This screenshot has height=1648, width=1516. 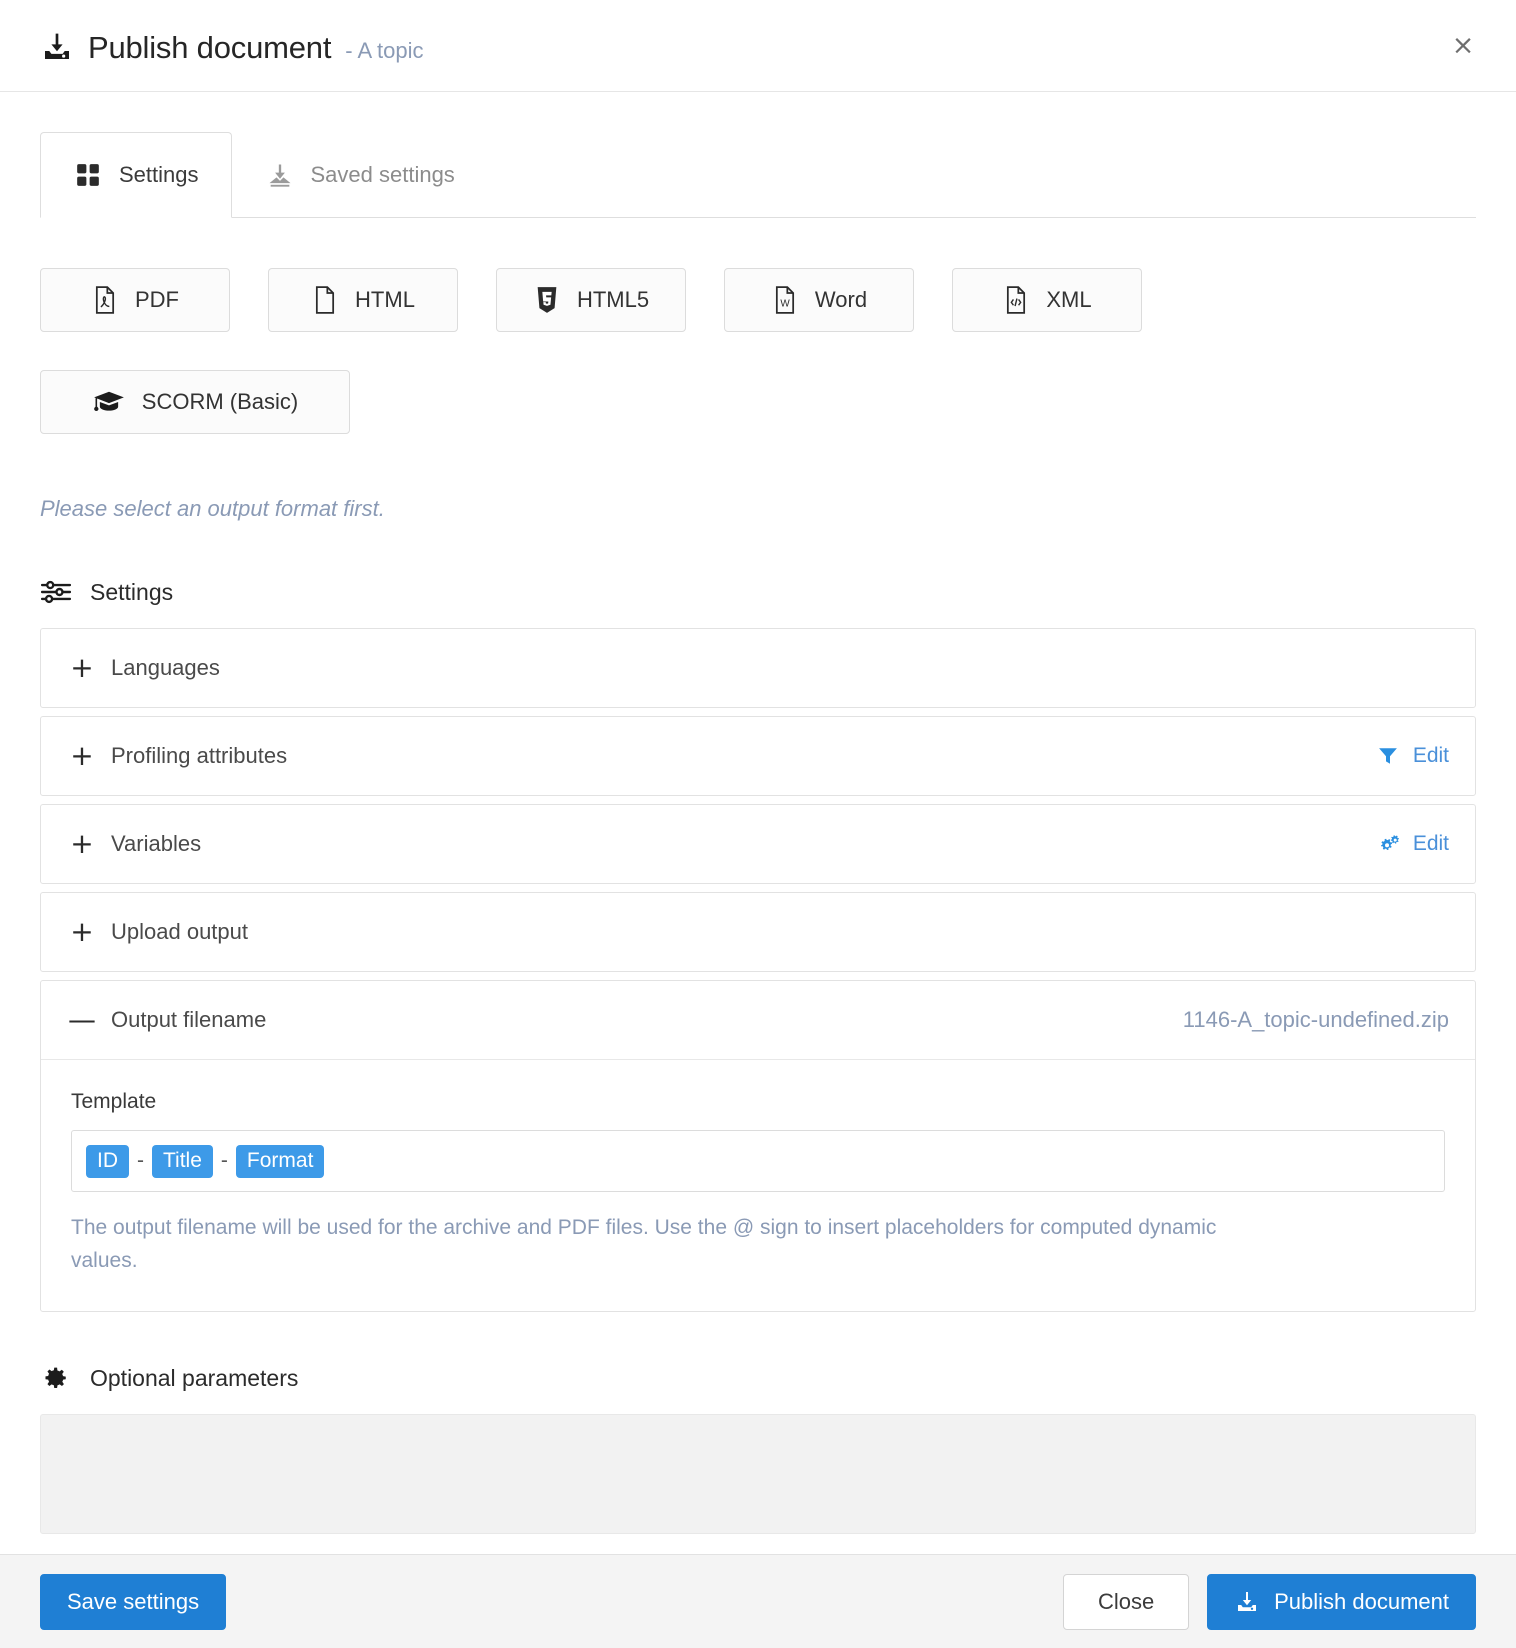 I want to click on accordion-label-output-filename: Output filename, so click(x=189, y=1019).